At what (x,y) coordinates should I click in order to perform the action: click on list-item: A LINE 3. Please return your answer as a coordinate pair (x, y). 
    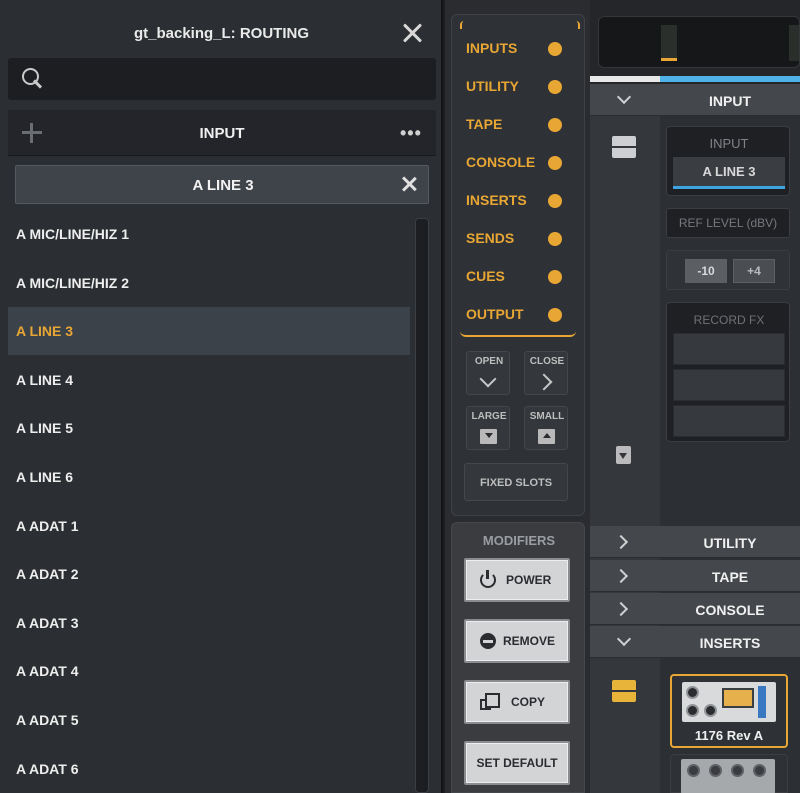
    Looking at the image, I should click on (209, 331).